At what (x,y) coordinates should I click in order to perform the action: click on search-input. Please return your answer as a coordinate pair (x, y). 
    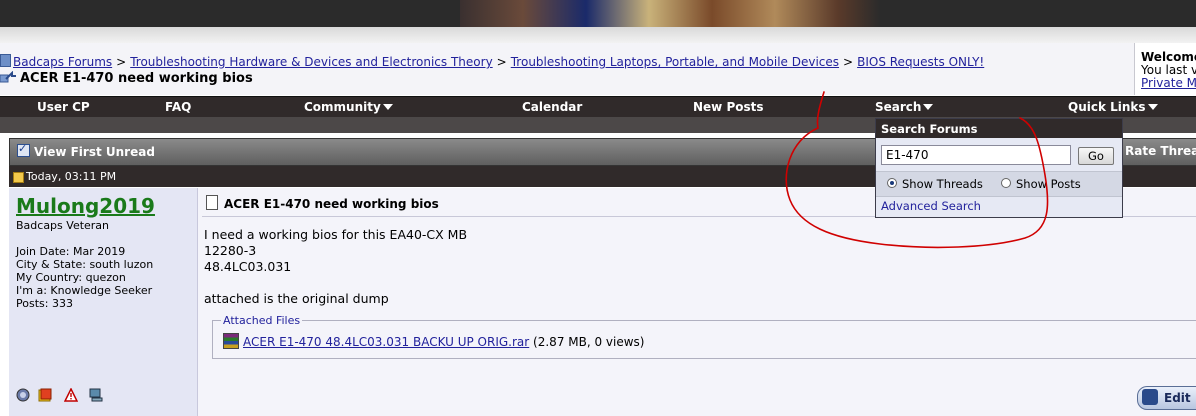
    Looking at the image, I should click on (976, 155).